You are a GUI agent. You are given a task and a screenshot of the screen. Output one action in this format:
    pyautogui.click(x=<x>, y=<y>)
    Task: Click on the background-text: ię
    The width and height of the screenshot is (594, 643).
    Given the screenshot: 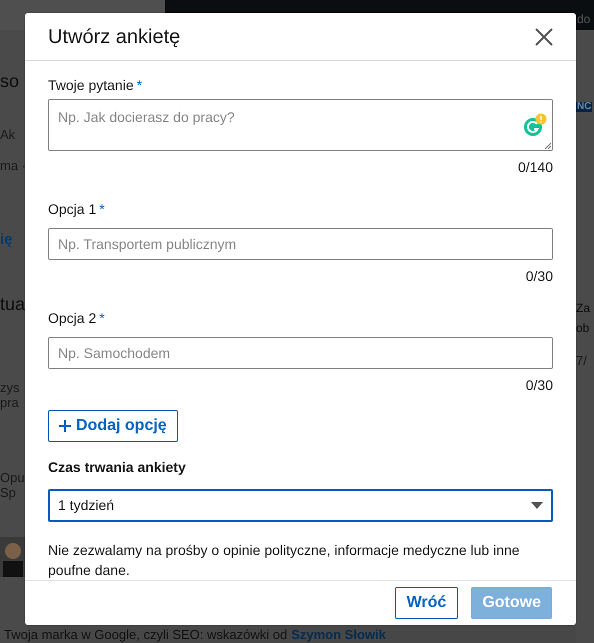 What is the action you would take?
    pyautogui.click(x=6, y=239)
    